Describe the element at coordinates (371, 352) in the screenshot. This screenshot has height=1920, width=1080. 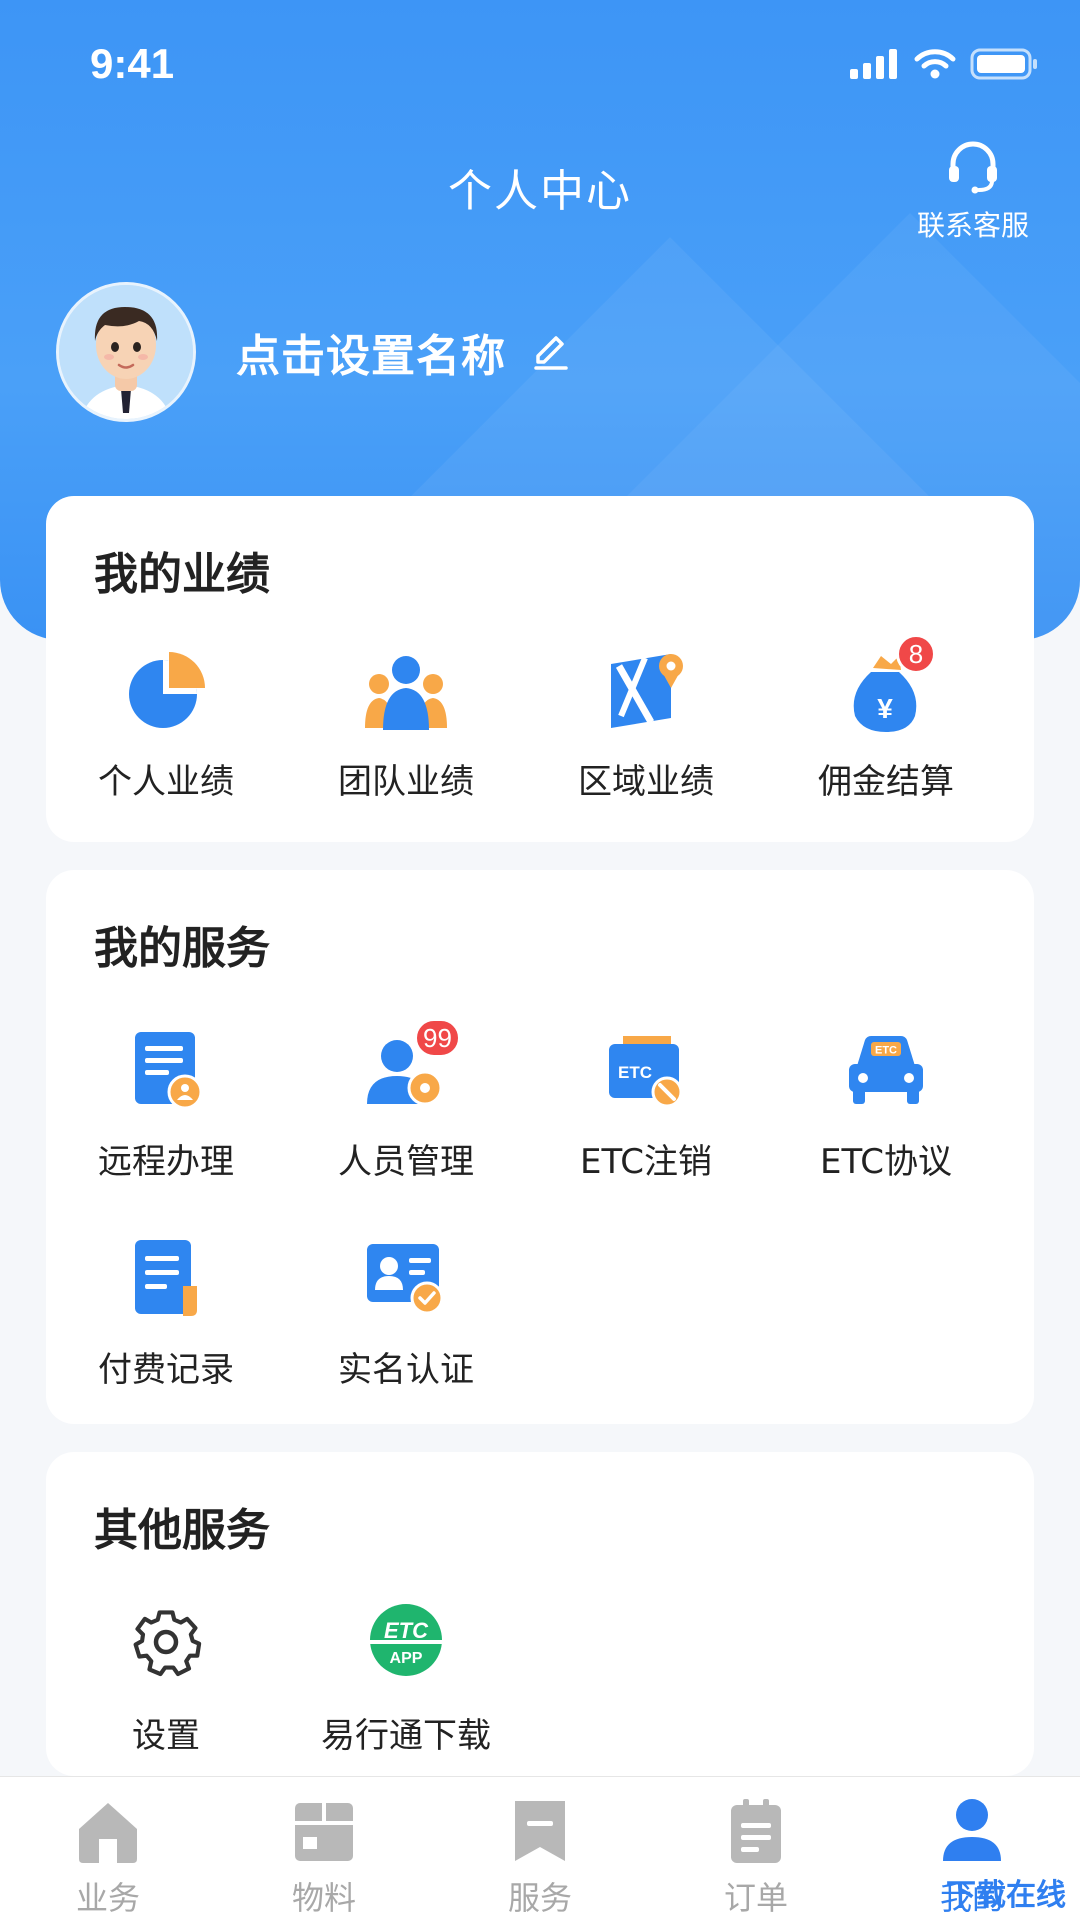
I see `profile-name: 点击设置名称` at that location.